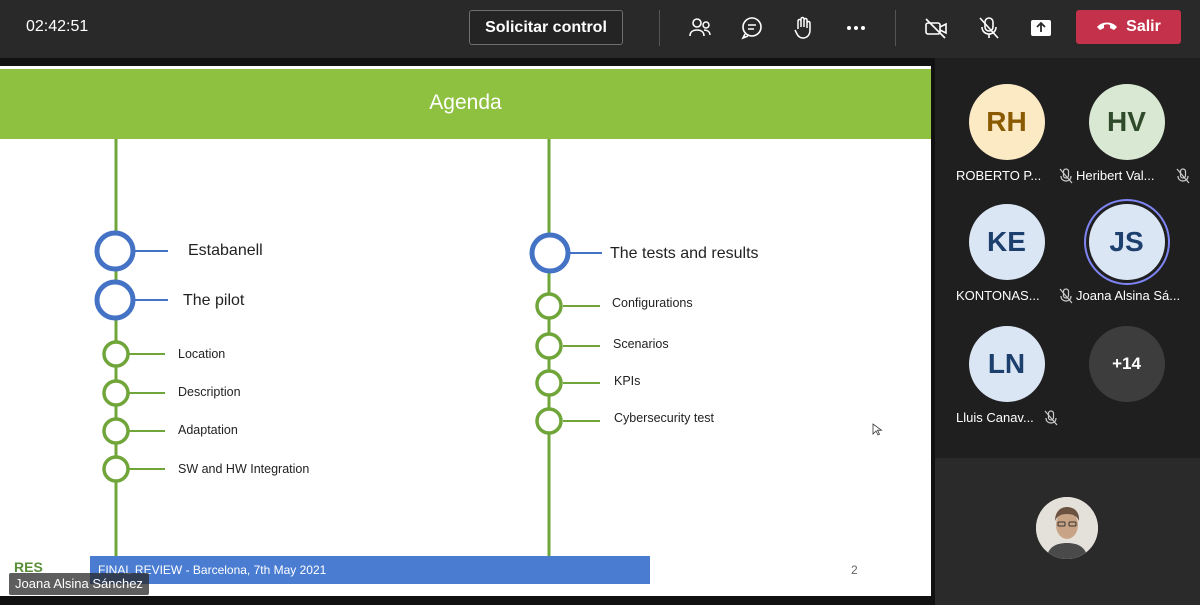  I want to click on agenda-item: Description, so click(209, 392).